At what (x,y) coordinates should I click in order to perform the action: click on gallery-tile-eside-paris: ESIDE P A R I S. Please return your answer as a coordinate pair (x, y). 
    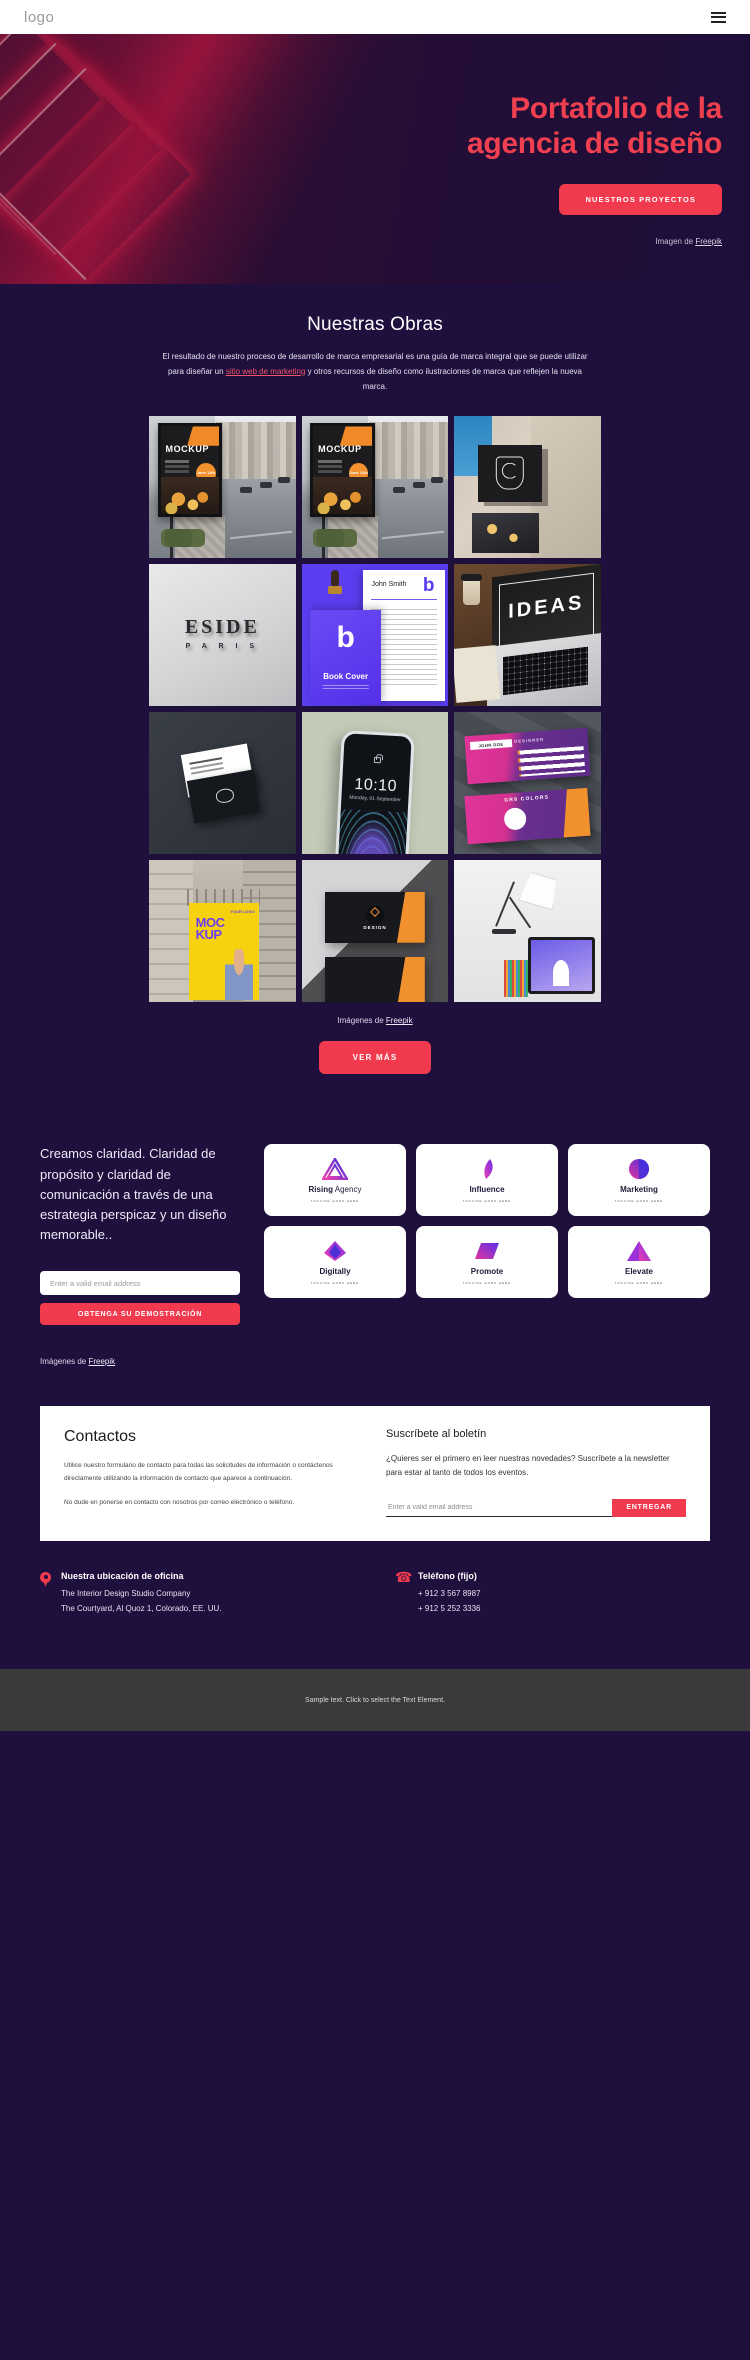
    Looking at the image, I should click on (222, 635).